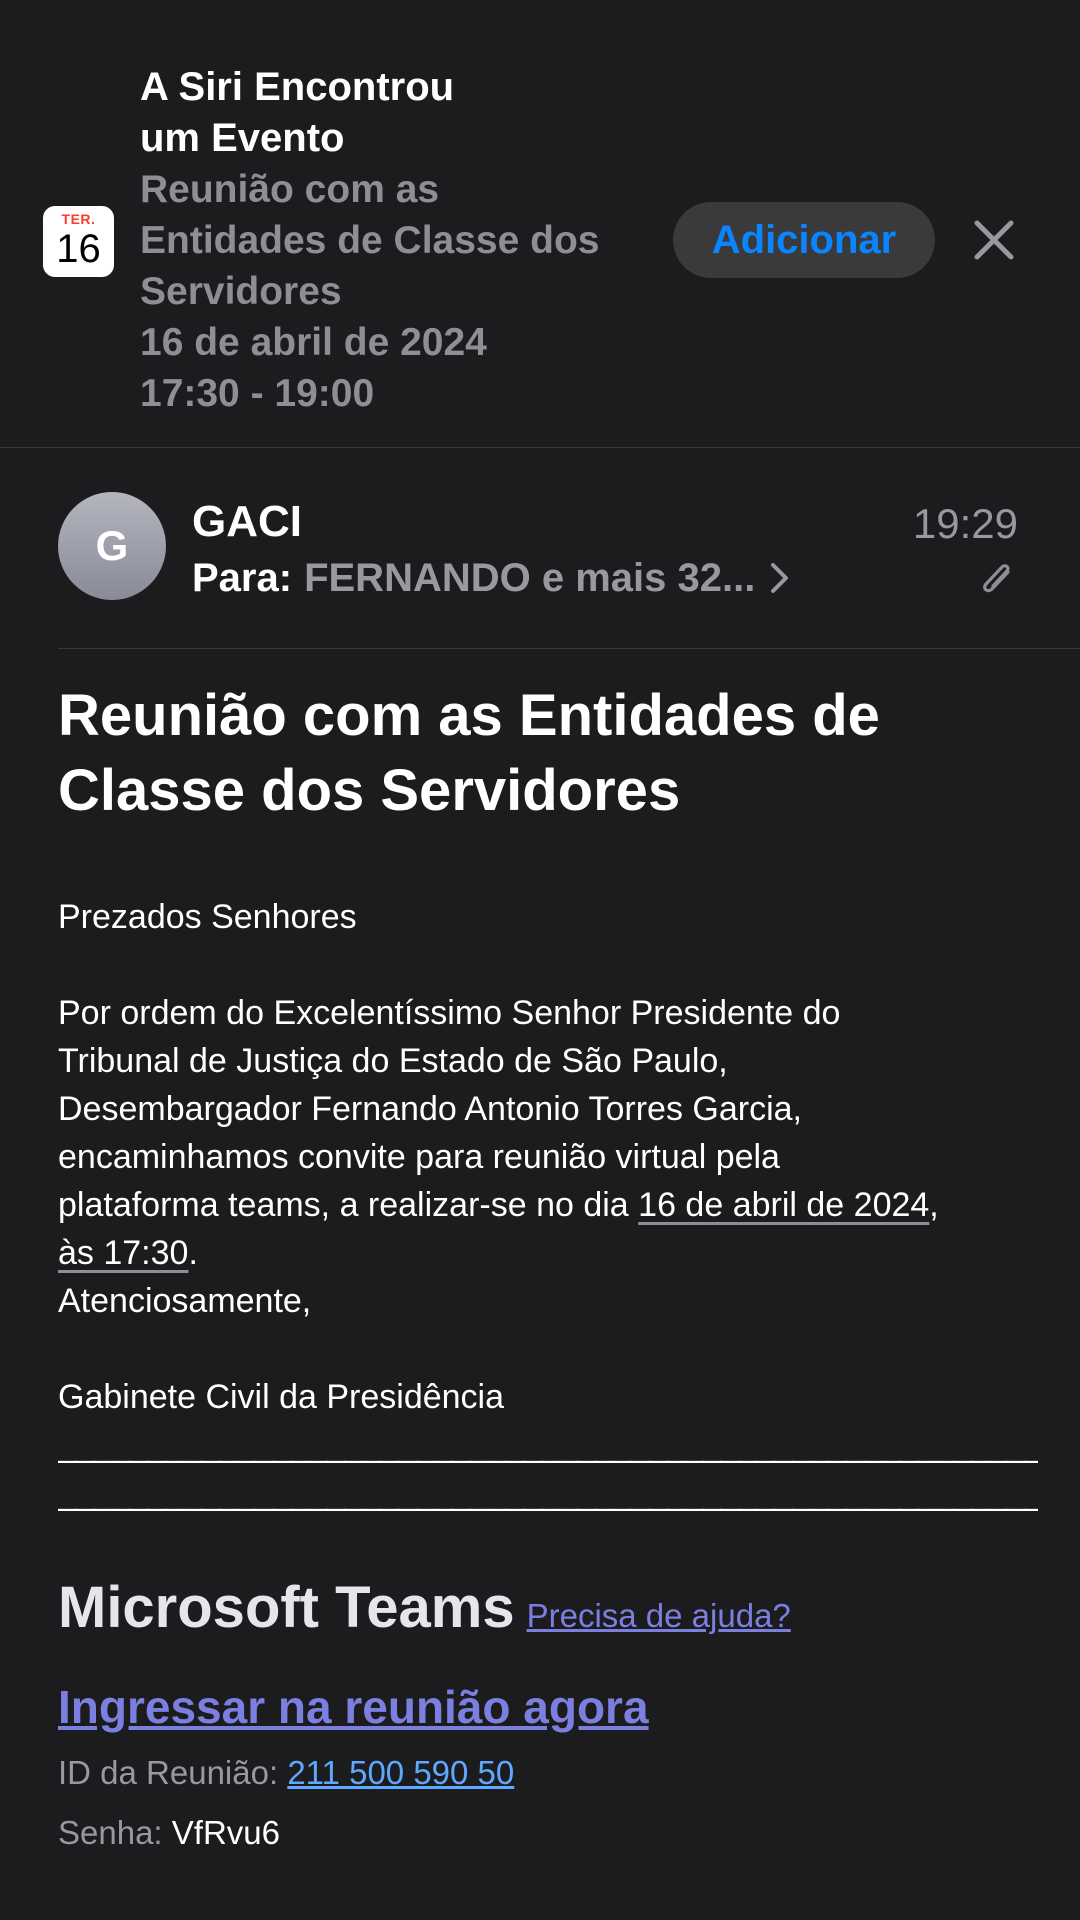 Image resolution: width=1080 pixels, height=1920 pixels. Describe the element at coordinates (369, 790) in the screenshot. I see `subject-line2: Classe dos Servidores` at that location.